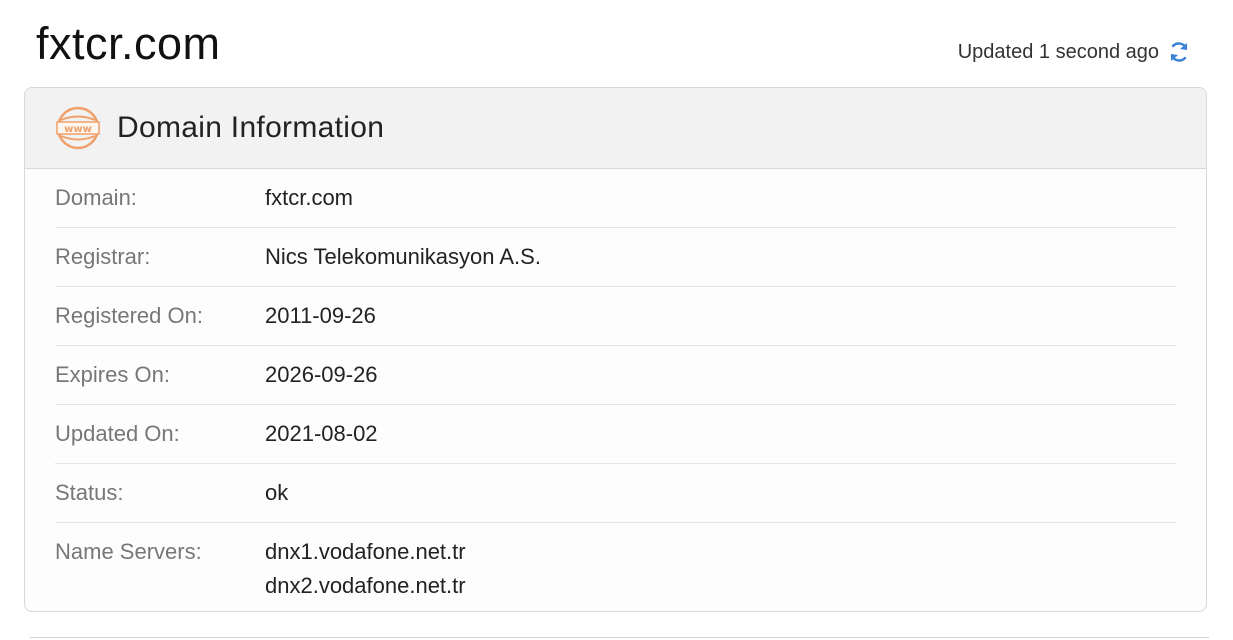 The width and height of the screenshot is (1233, 640). What do you see at coordinates (615, 257) in the screenshot?
I see `row-registrar: Registrar: Nics Telekomunikasyon A.S.` at bounding box center [615, 257].